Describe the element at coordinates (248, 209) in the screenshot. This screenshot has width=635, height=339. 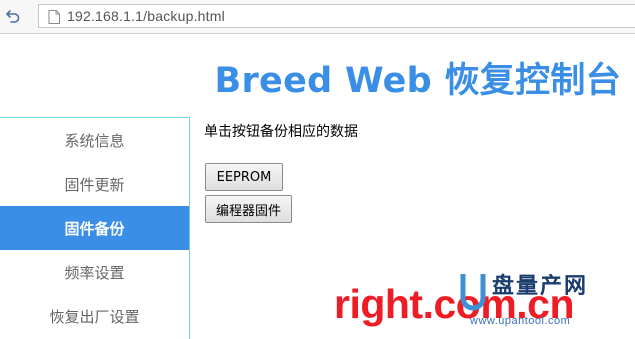
I see `programmer-firmware-backup-button: 编程器固件` at that location.